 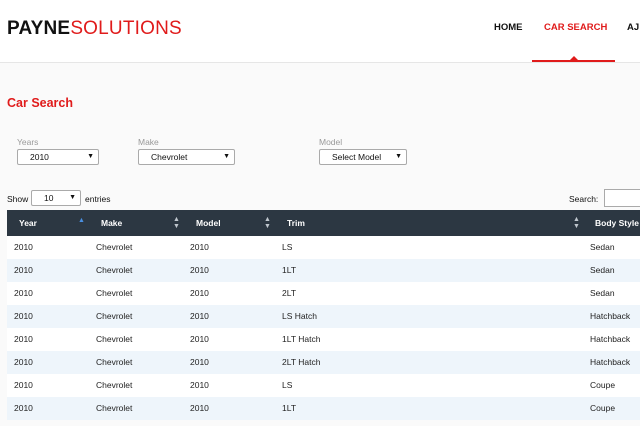 I want to click on search-input, so click(x=622, y=198).